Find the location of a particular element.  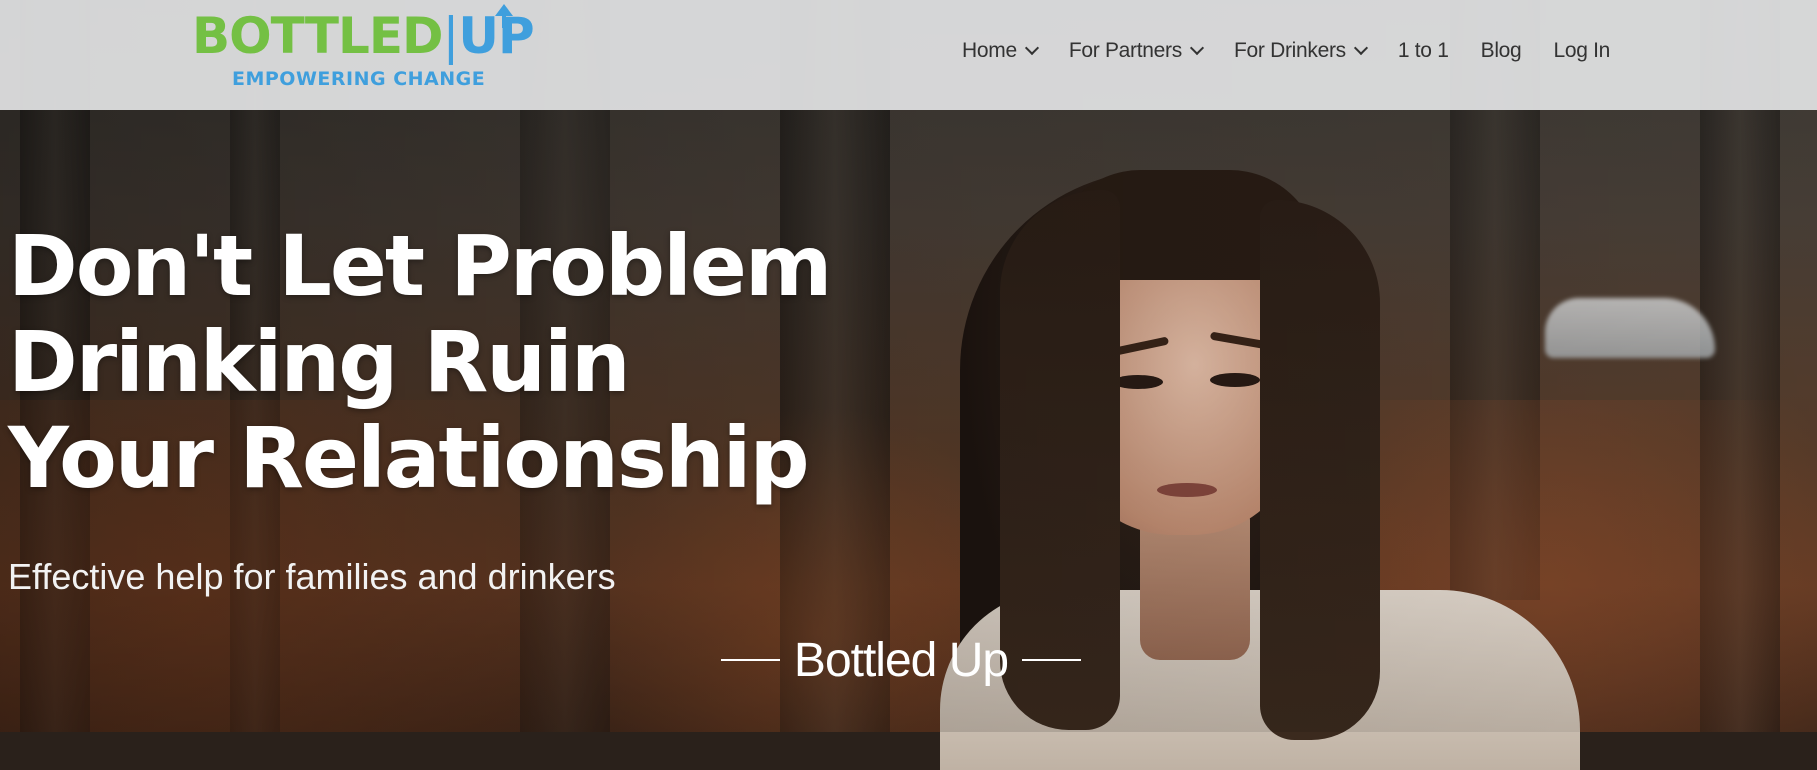

nav-item-label: Log In is located at coordinates (1582, 50).